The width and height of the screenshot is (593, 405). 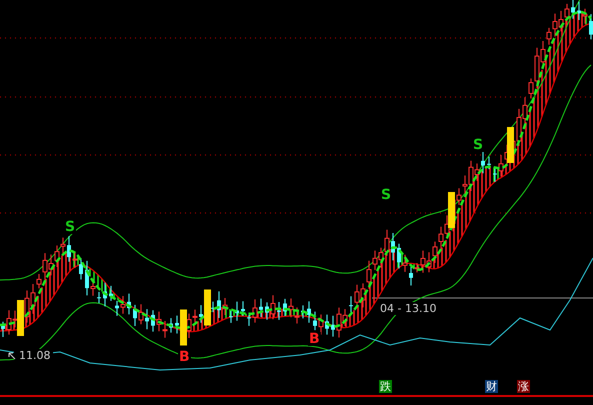 What do you see at coordinates (408, 308) in the screenshot?
I see `price-label: 04 - 13.10` at bounding box center [408, 308].